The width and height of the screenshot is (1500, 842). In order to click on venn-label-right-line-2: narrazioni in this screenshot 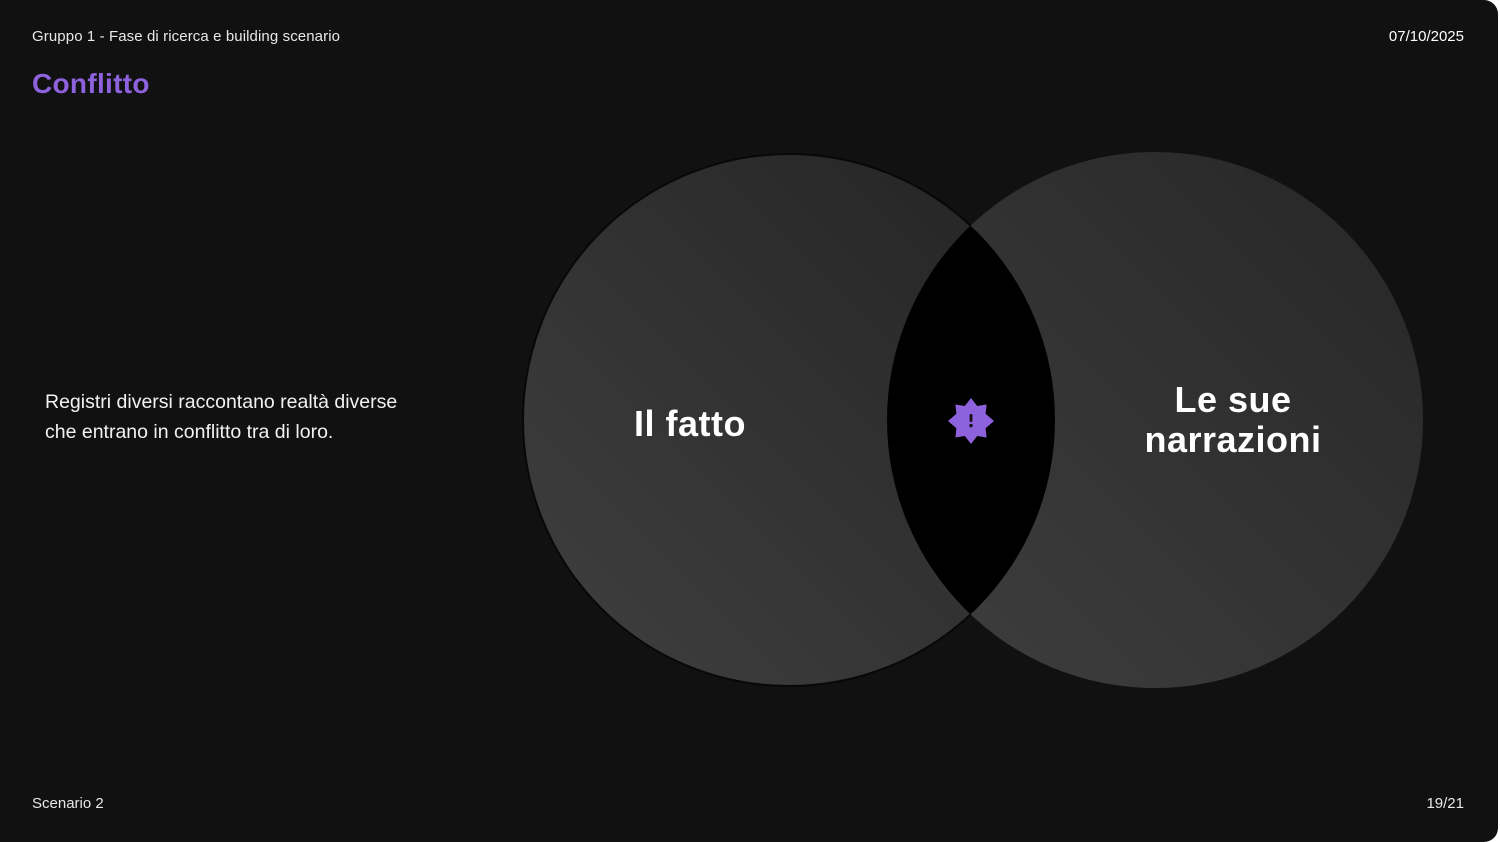, I will do `click(1233, 439)`.